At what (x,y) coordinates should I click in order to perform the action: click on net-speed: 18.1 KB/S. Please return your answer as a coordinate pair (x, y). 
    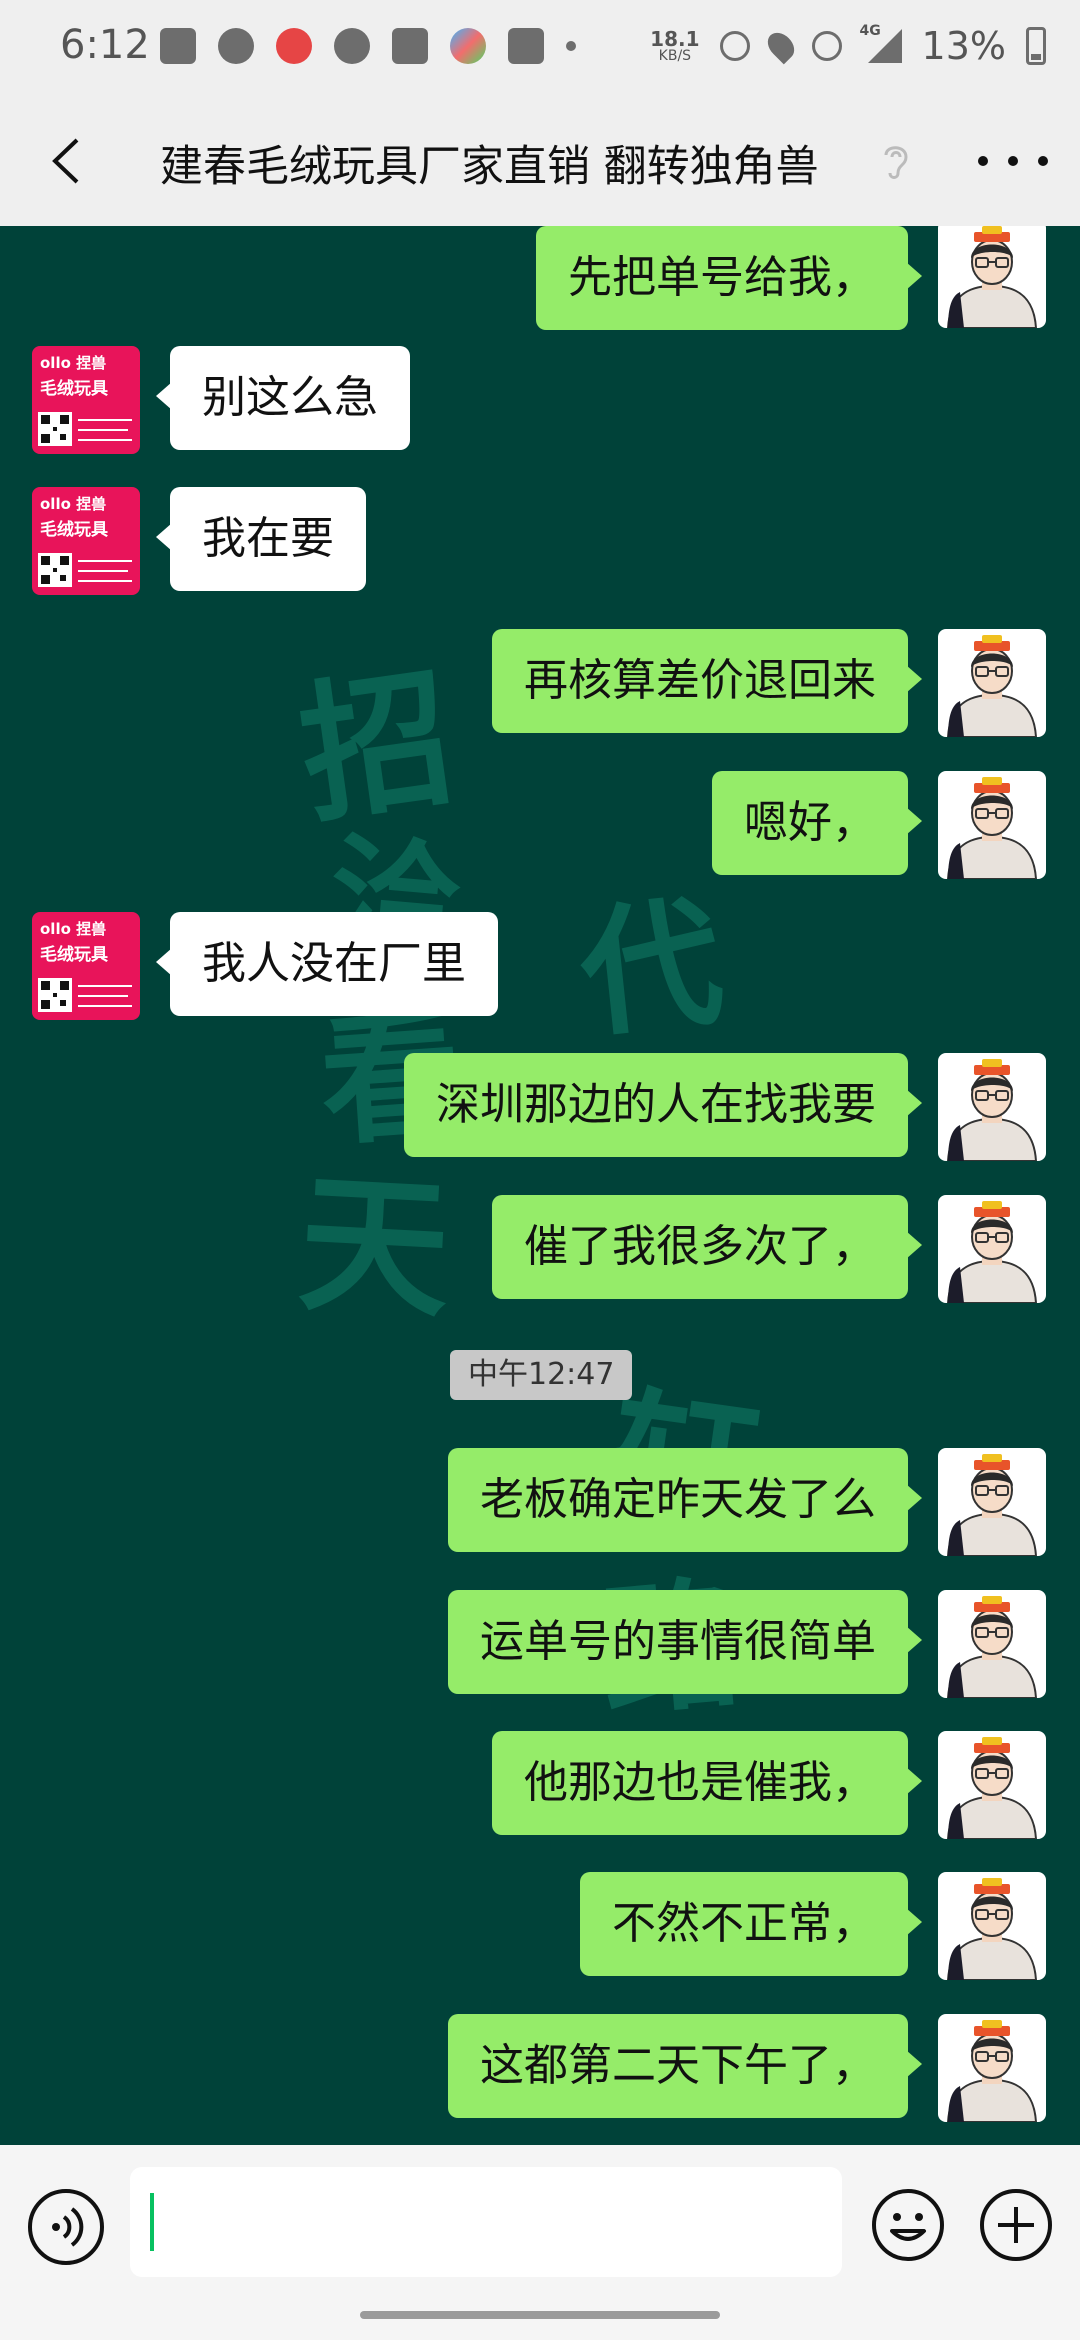
    Looking at the image, I should click on (674, 46).